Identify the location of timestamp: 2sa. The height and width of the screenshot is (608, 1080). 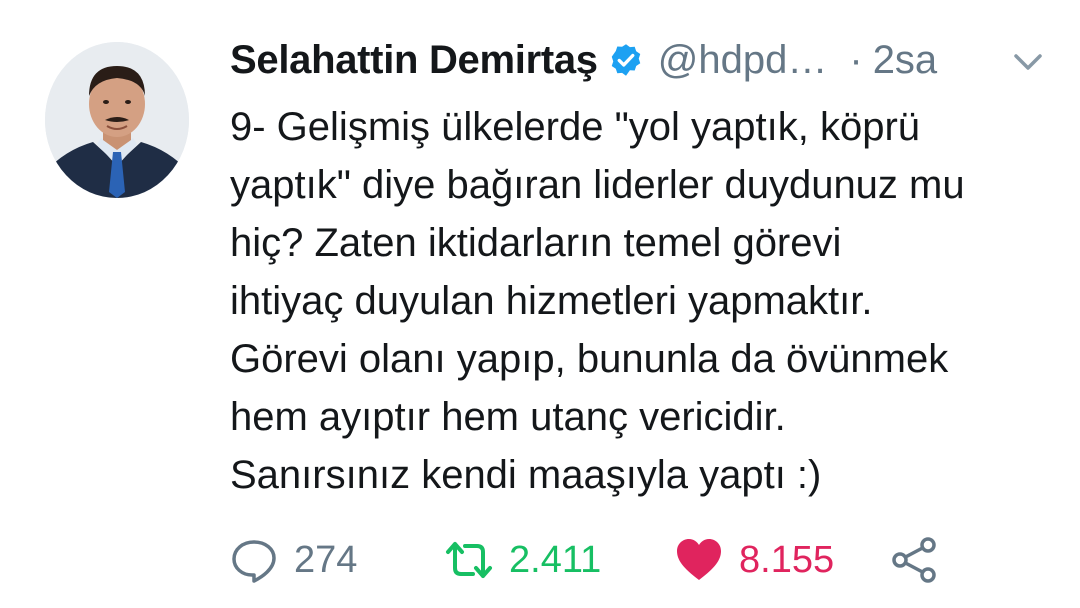
(905, 60).